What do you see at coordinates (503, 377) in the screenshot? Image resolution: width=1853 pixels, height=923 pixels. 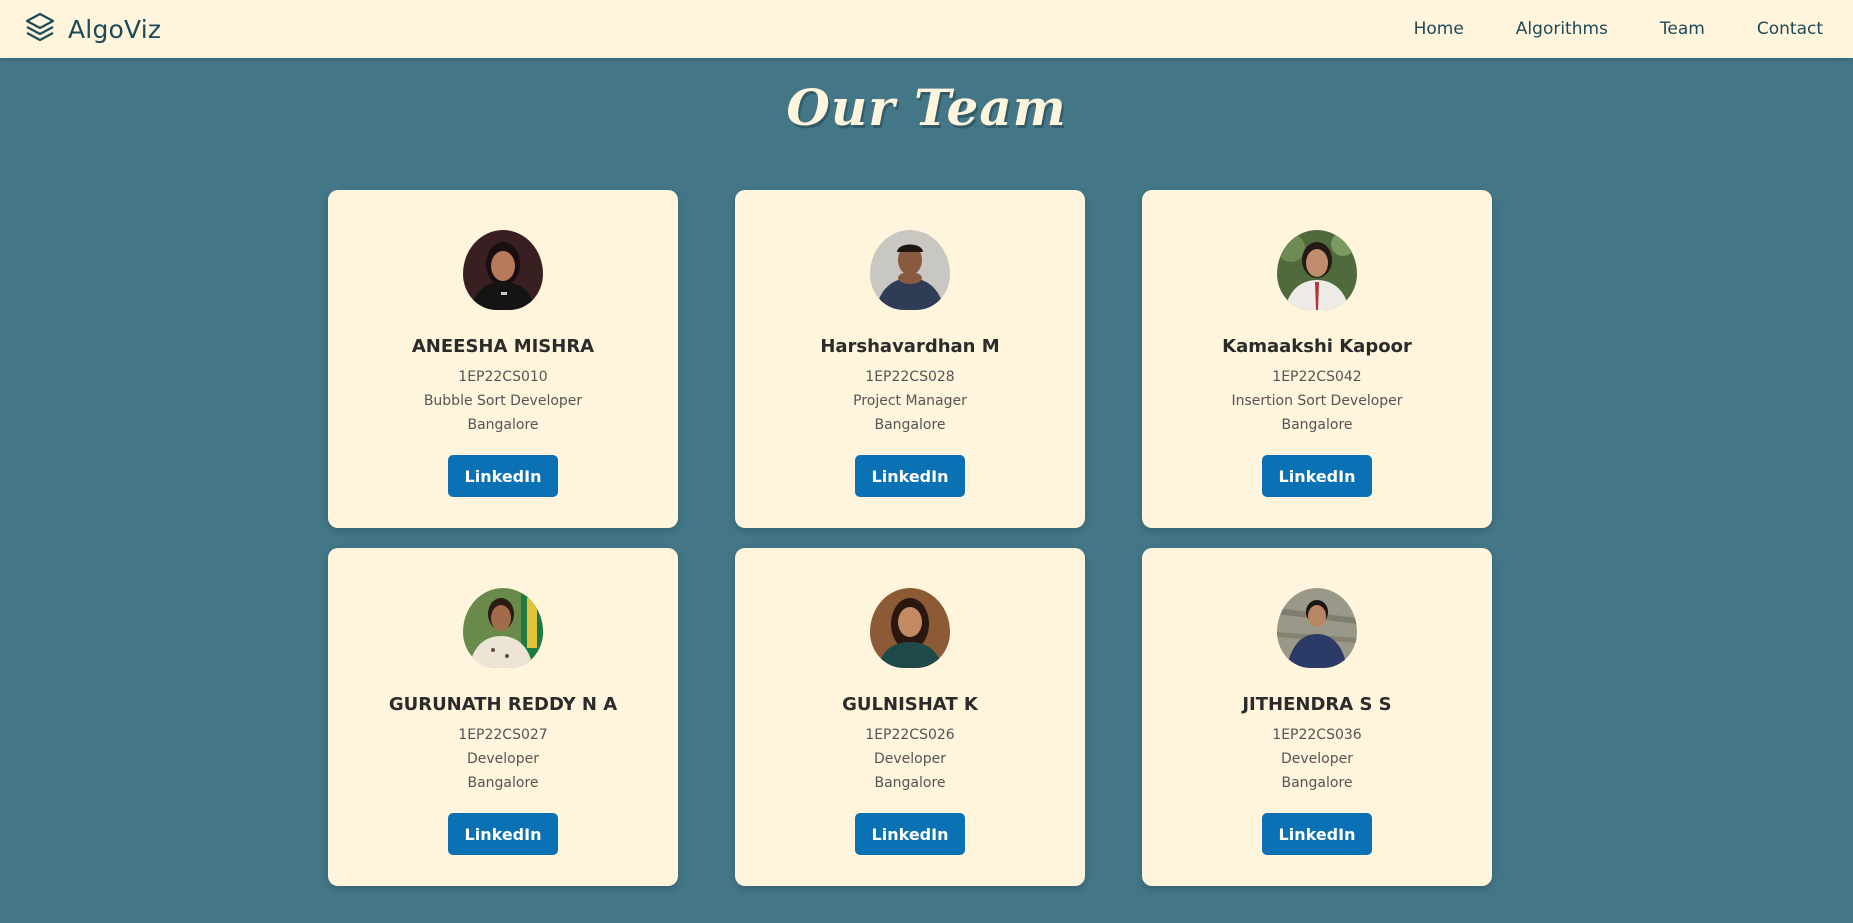 I see `member-usn: 1EP22CS010` at bounding box center [503, 377].